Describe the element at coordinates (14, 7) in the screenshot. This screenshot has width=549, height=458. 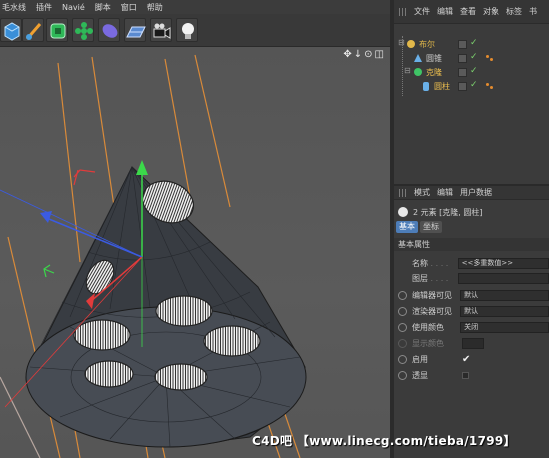
I see `menu-item-pipeline: 毛水线` at that location.